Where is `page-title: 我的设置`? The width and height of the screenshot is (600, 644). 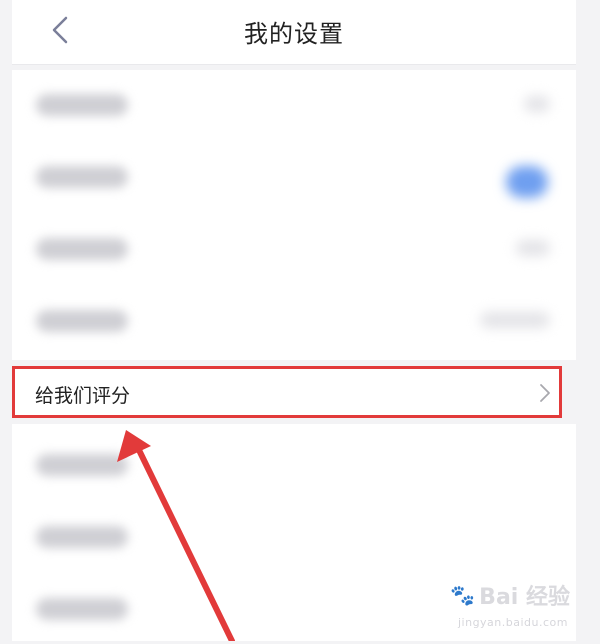
page-title: 我的设置 is located at coordinates (294, 34).